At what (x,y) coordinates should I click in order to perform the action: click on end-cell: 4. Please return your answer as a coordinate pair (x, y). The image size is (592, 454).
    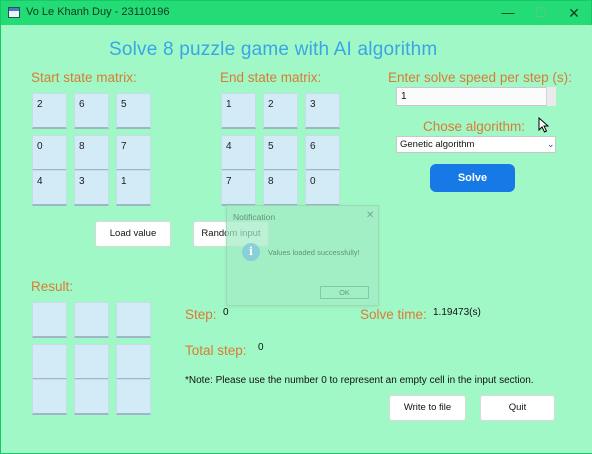
    Looking at the image, I should click on (238, 153).